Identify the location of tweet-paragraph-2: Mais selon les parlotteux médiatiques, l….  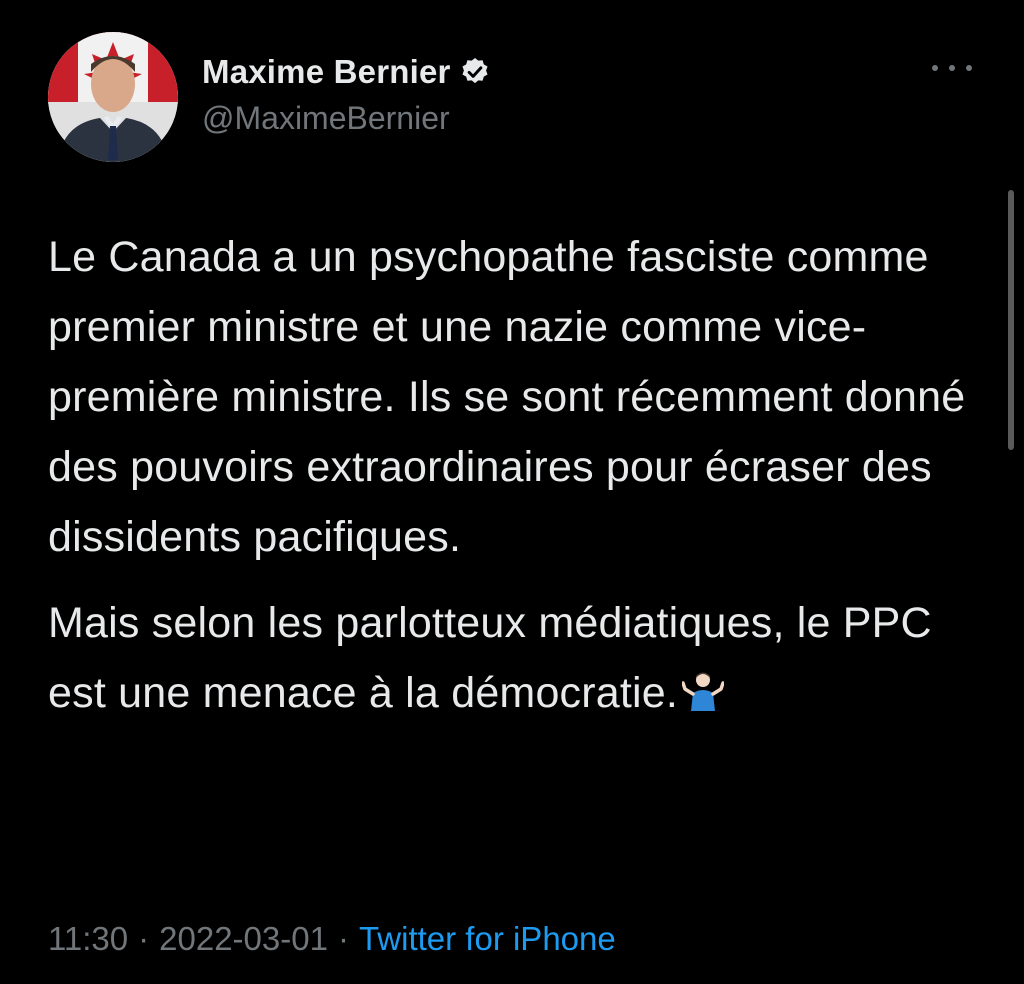
(513, 658).